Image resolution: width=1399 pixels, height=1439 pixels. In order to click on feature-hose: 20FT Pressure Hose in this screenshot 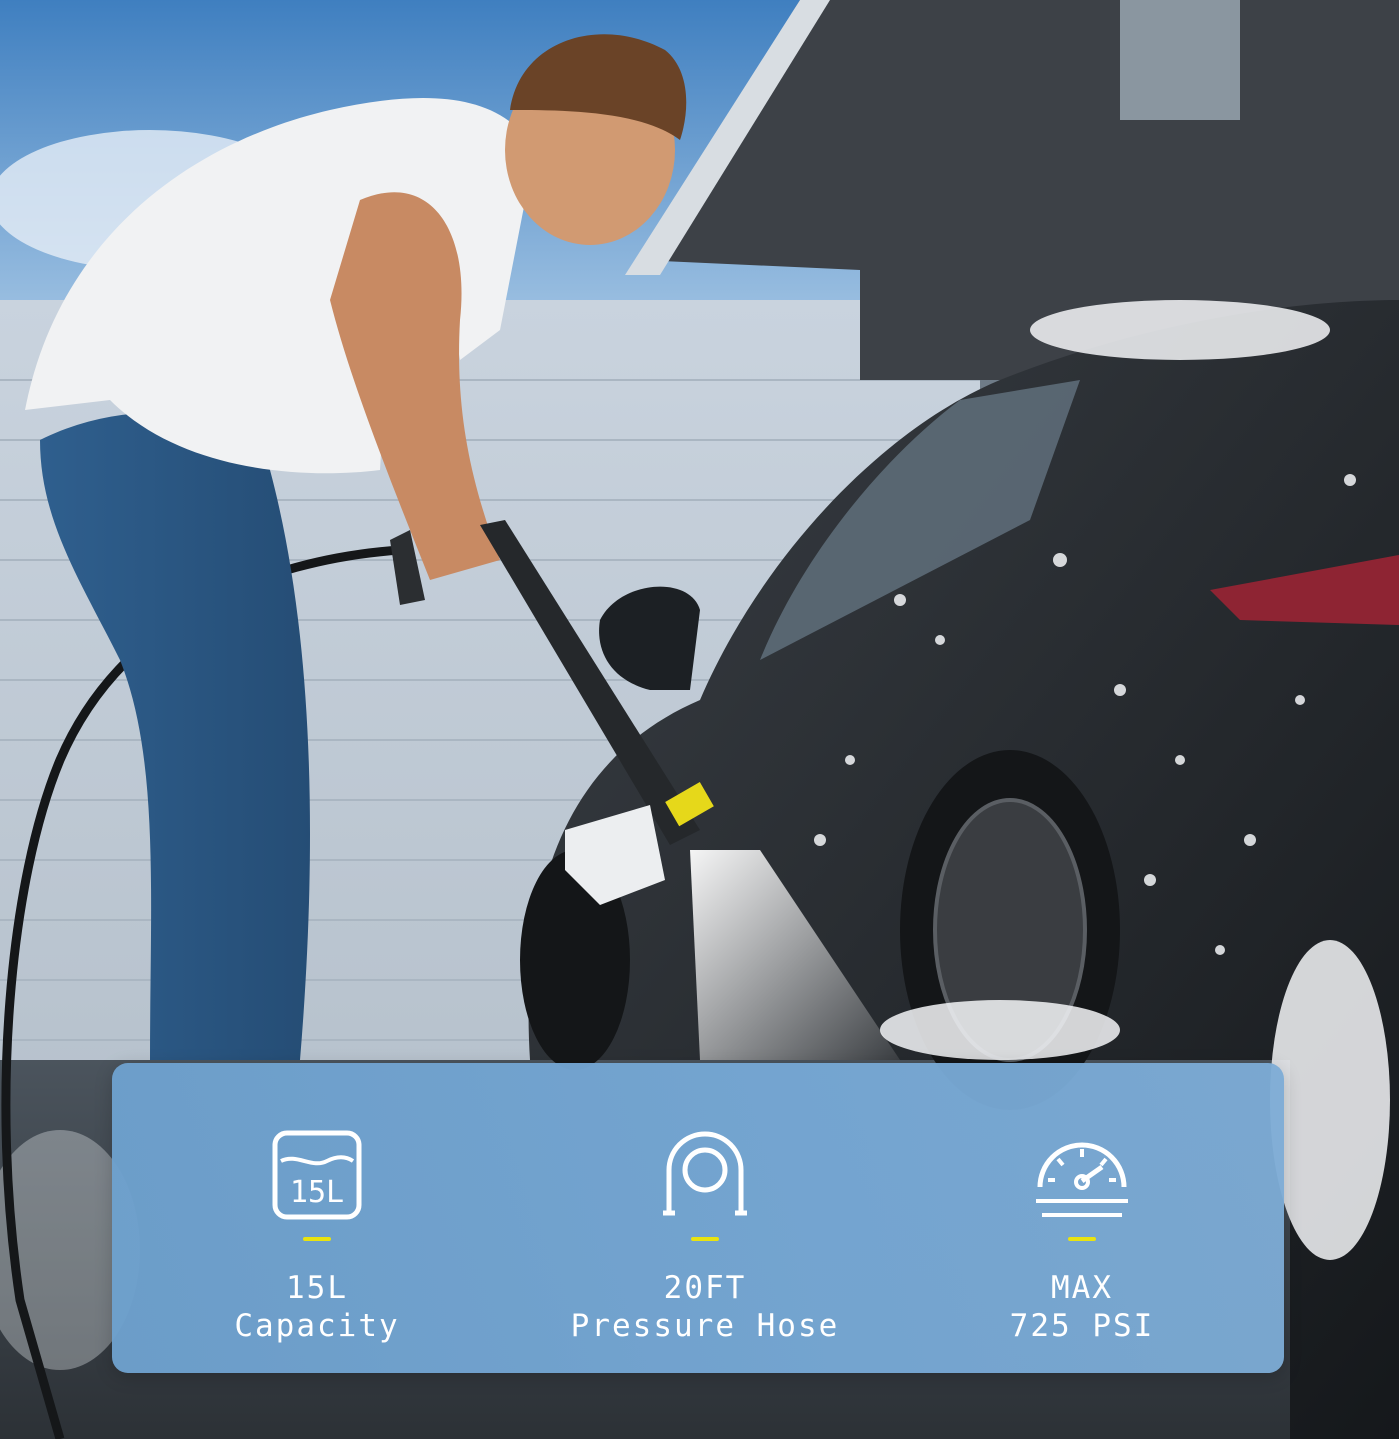, I will do `click(705, 1218)`.